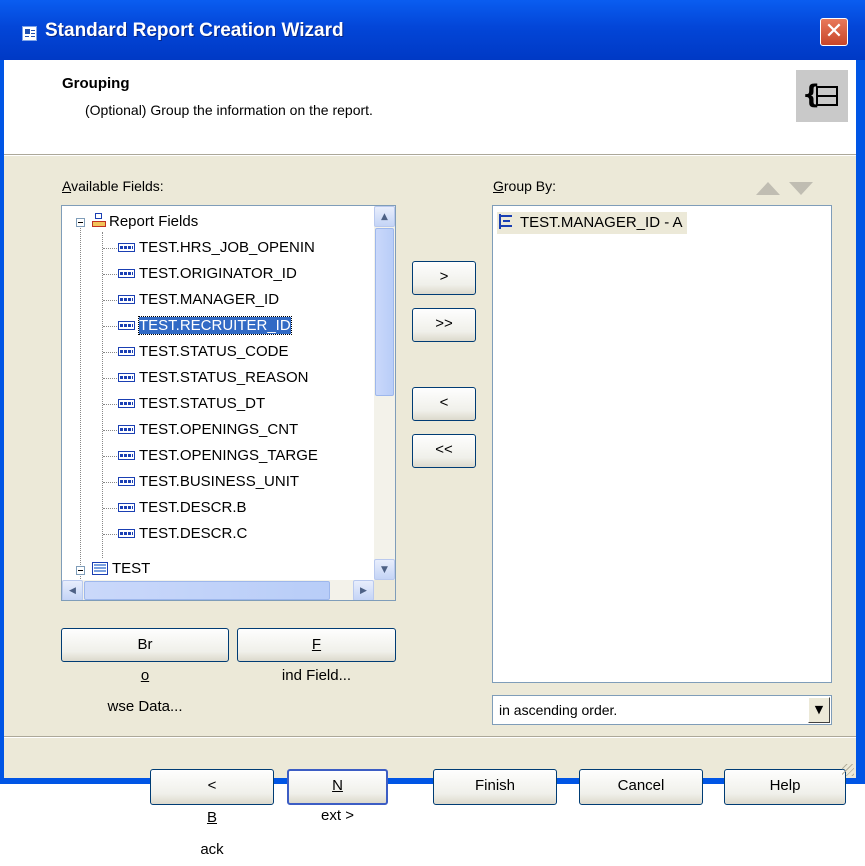  Describe the element at coordinates (430, 737) in the screenshot. I see `footer-divider` at that location.